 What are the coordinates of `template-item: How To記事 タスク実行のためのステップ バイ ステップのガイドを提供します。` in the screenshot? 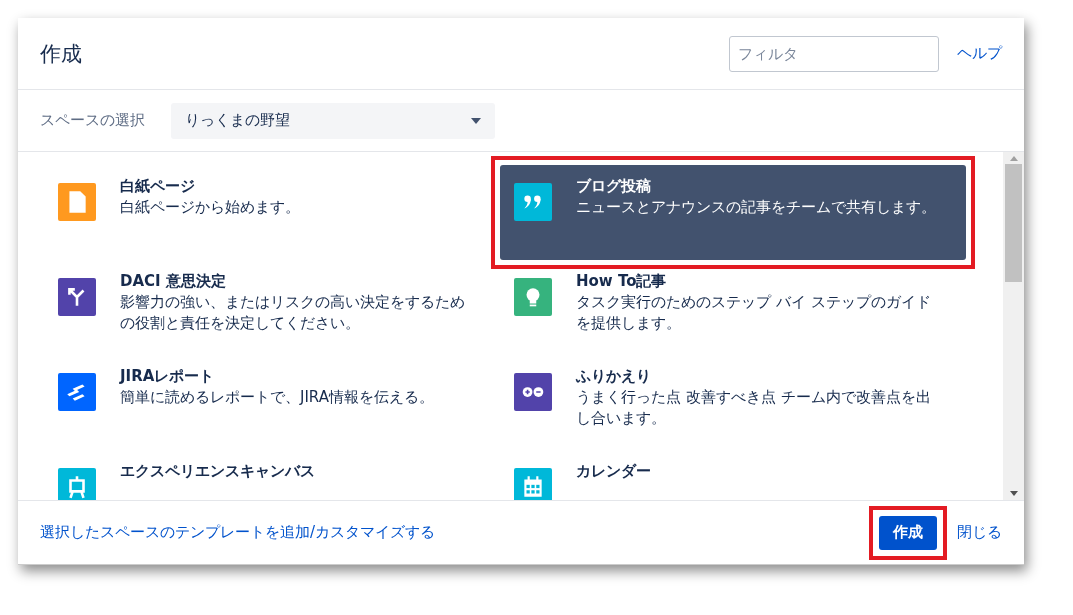 It's located at (733, 307).